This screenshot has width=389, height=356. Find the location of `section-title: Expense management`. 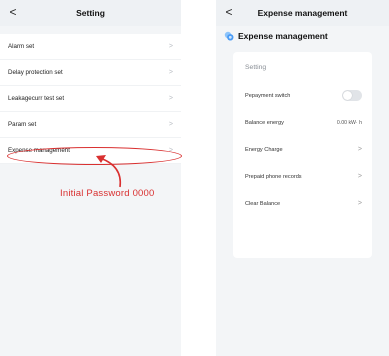

section-title: Expense management is located at coordinates (302, 36).